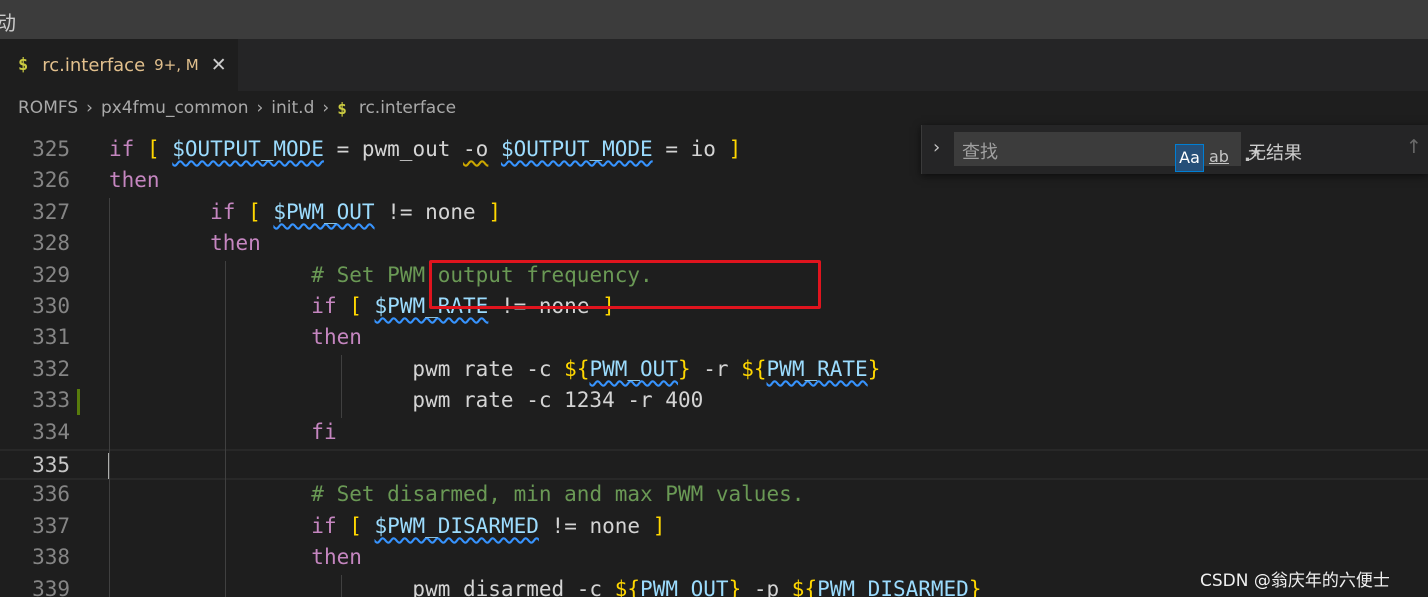  What do you see at coordinates (51, 557) in the screenshot?
I see `line-number: 338` at bounding box center [51, 557].